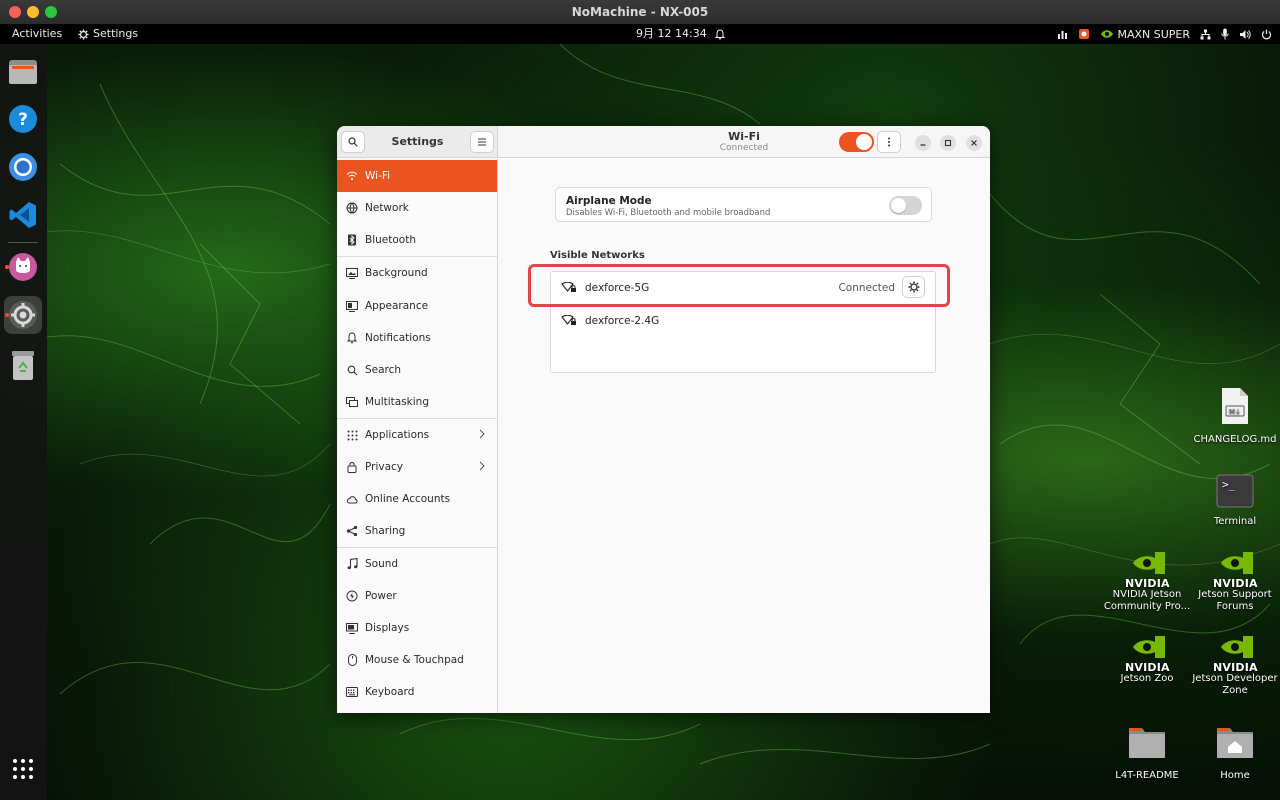  I want to click on activities-button: Activities, so click(37, 34).